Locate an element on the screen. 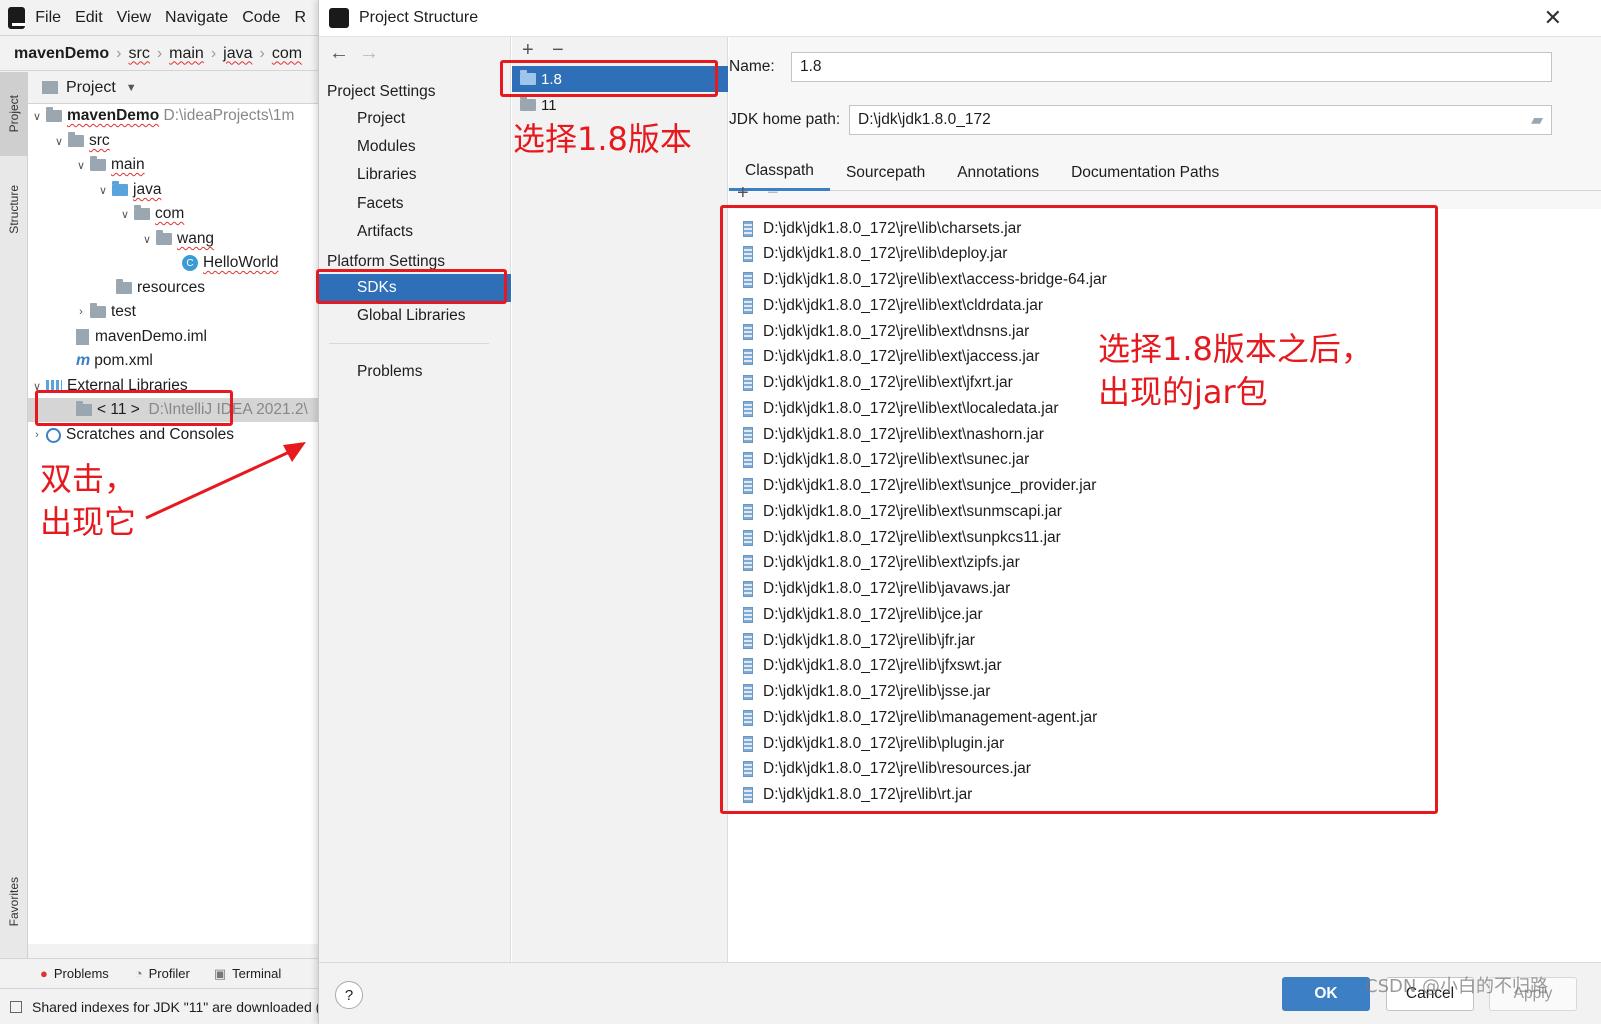  module-folder-icon is located at coordinates (54, 114).